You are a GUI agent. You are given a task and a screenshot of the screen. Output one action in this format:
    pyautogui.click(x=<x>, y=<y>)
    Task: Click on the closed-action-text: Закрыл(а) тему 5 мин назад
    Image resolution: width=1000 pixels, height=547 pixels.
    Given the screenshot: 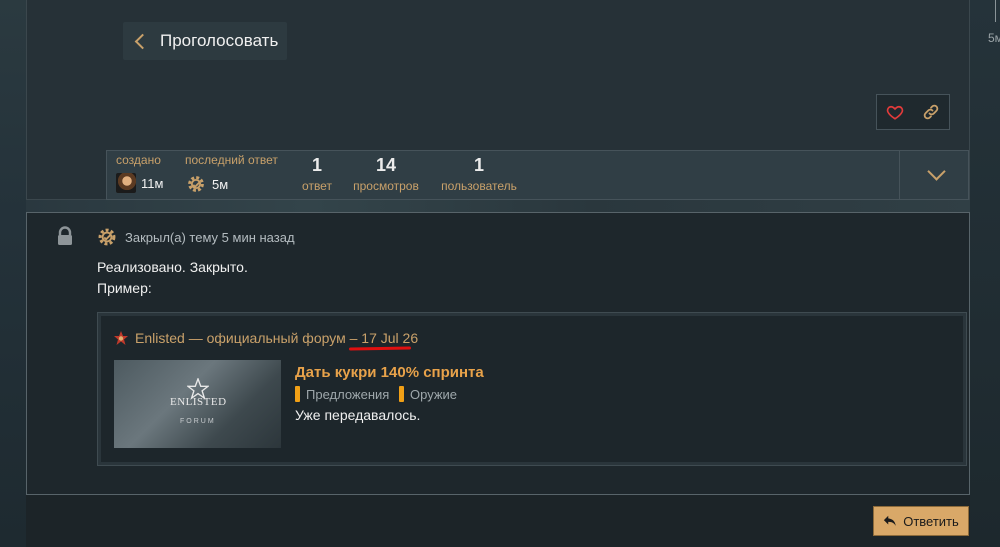 What is the action you would take?
    pyautogui.click(x=210, y=237)
    